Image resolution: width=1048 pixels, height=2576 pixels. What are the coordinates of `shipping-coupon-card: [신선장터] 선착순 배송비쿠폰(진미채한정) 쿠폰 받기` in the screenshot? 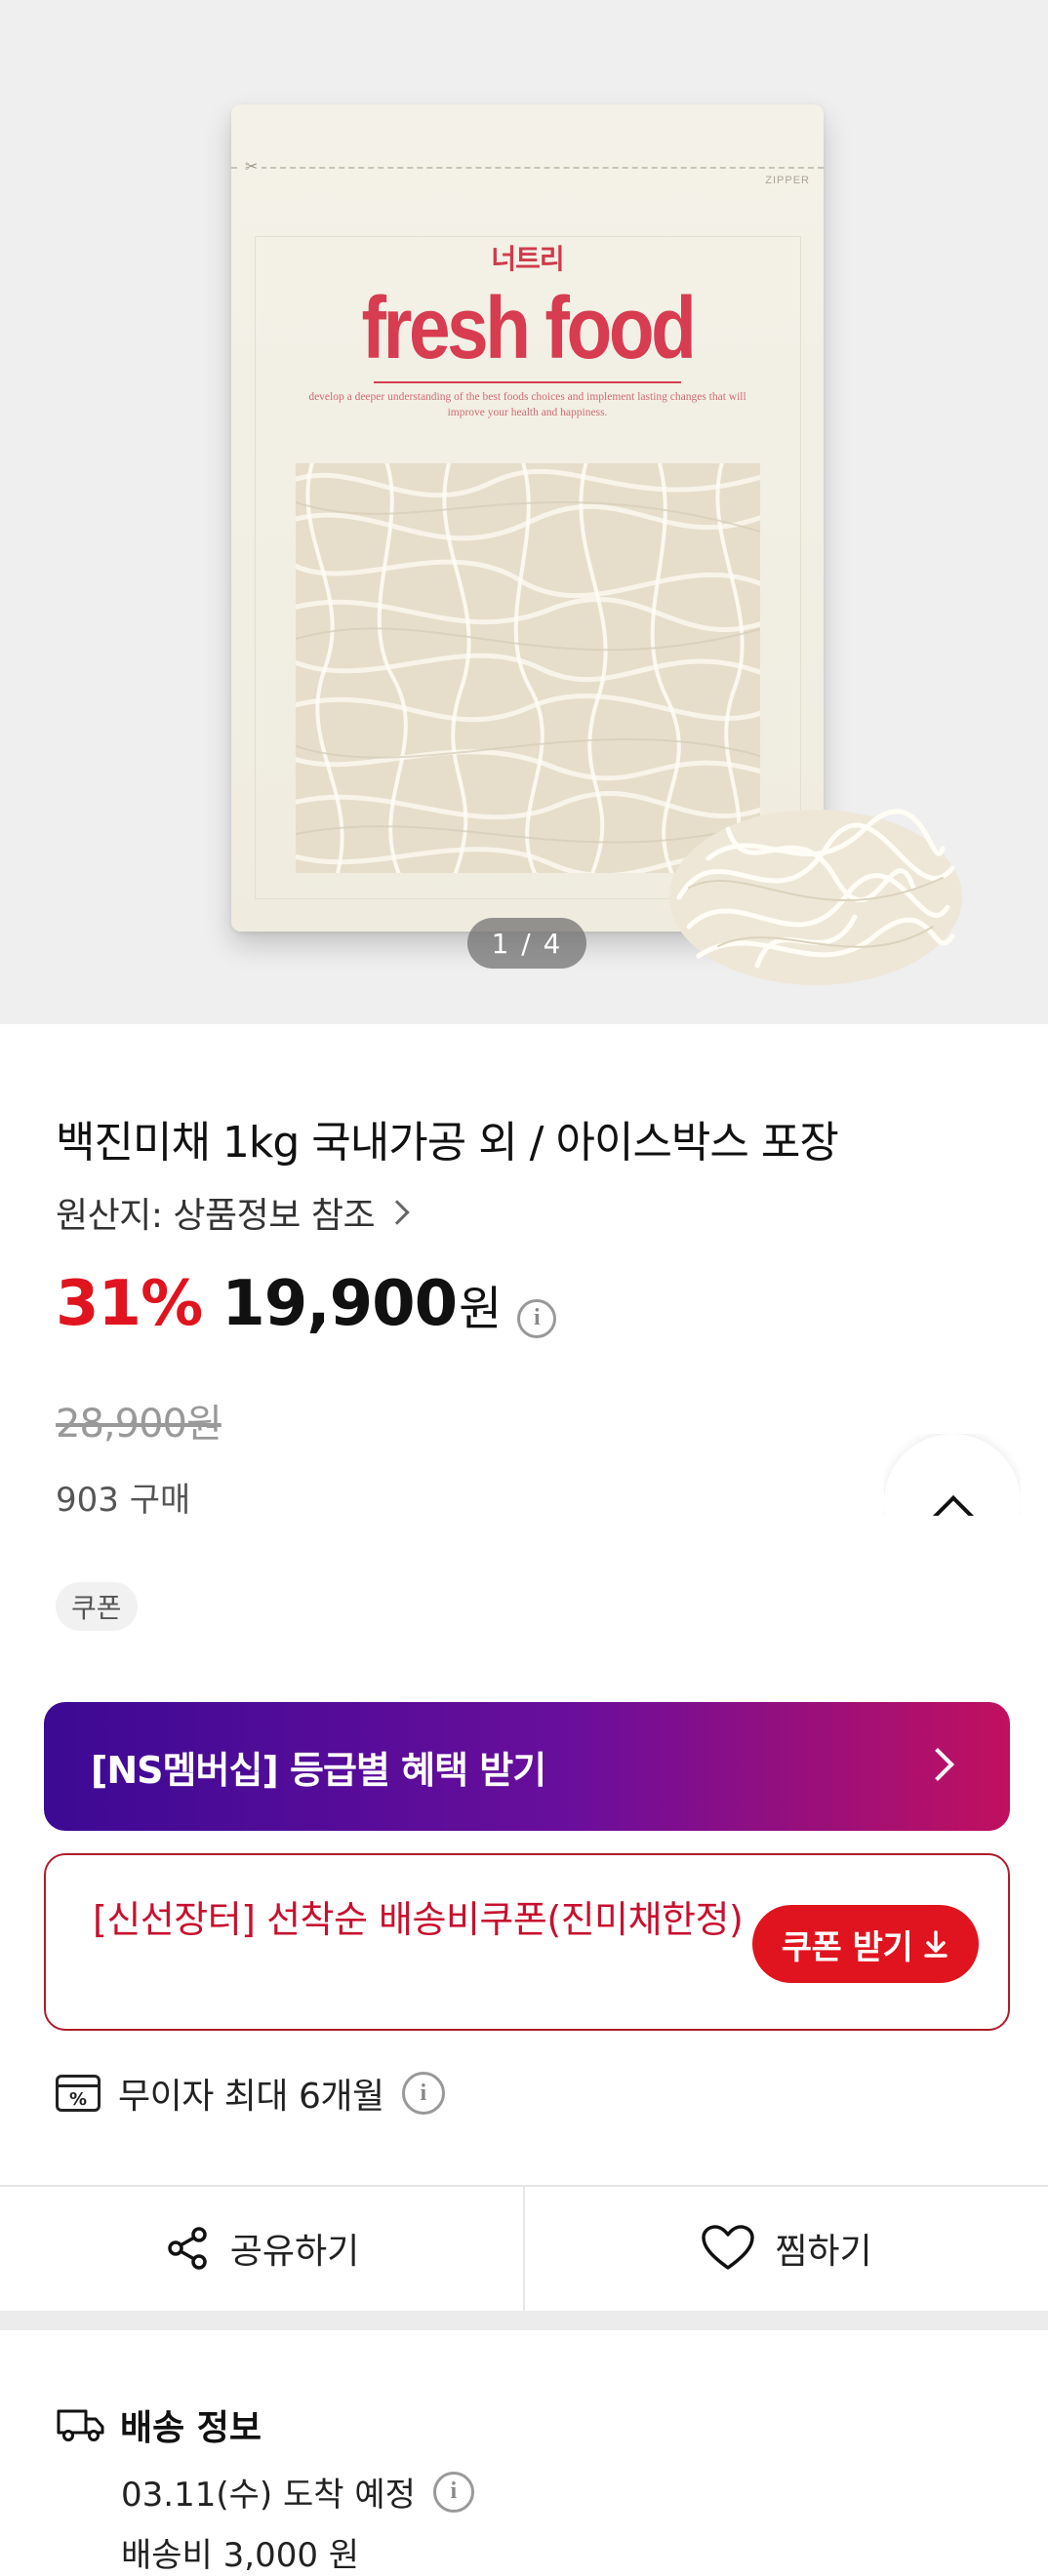 It's located at (527, 1942).